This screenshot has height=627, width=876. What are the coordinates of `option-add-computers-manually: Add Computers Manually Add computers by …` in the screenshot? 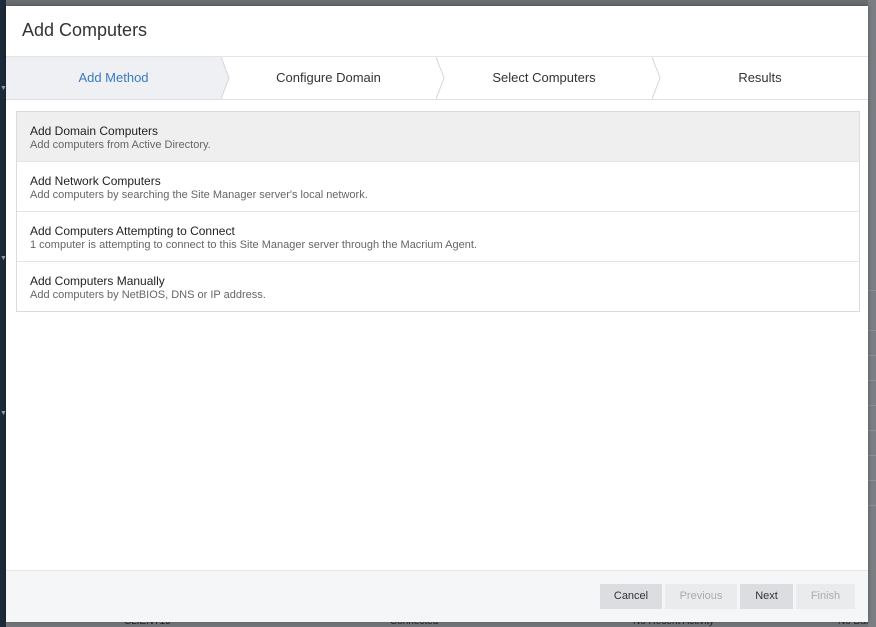 It's located at (438, 286).